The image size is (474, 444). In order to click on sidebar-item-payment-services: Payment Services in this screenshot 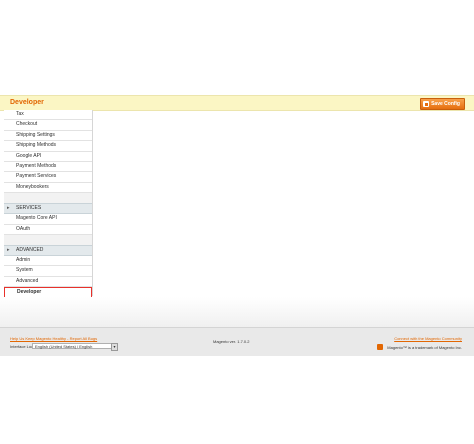, I will do `click(48, 177)`.